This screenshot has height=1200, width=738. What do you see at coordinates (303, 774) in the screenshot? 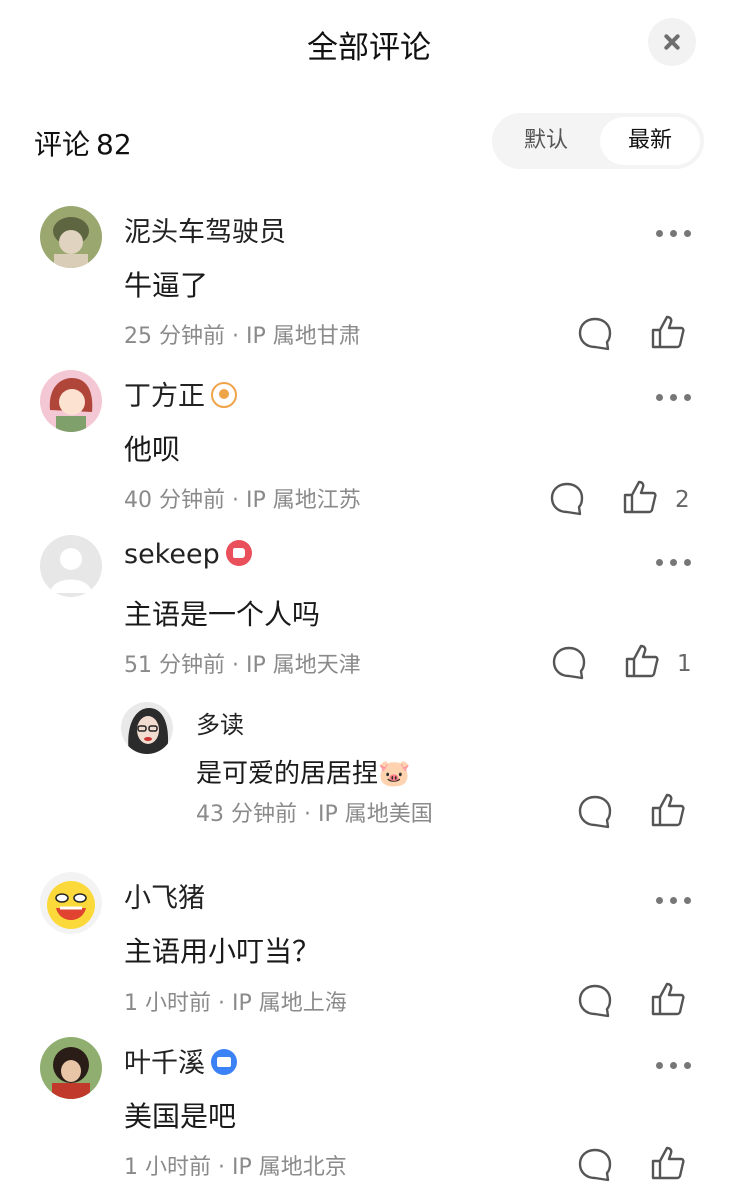
I see `comment-text: 是可爱的居居捏🐷` at bounding box center [303, 774].